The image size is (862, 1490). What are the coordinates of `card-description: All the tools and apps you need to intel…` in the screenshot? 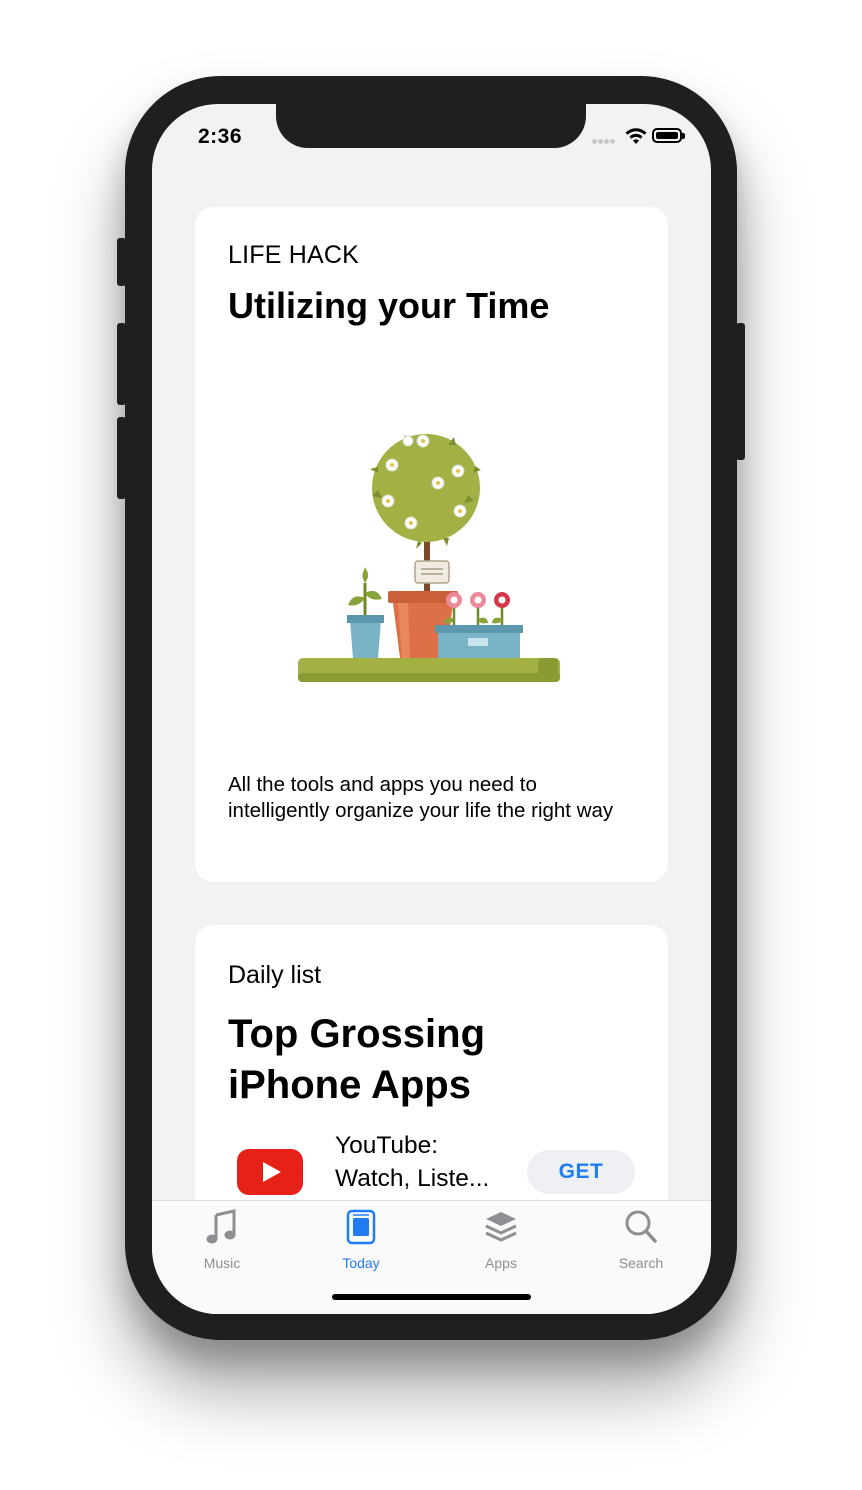 It's located at (421, 797).